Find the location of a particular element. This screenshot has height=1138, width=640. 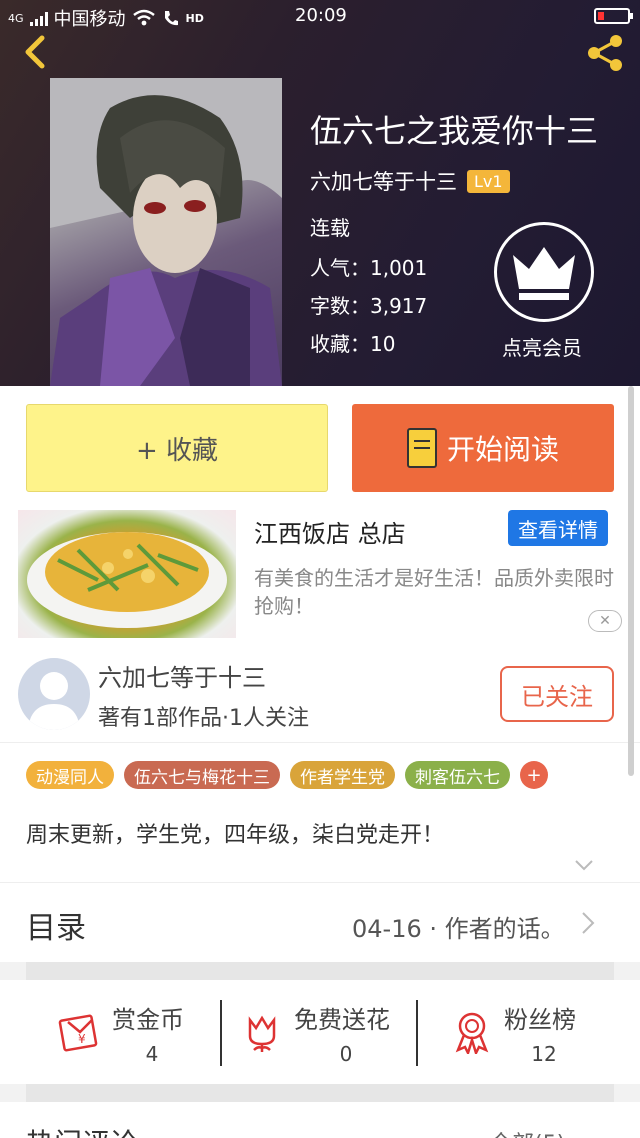

comic-cover-image is located at coordinates (166, 232).